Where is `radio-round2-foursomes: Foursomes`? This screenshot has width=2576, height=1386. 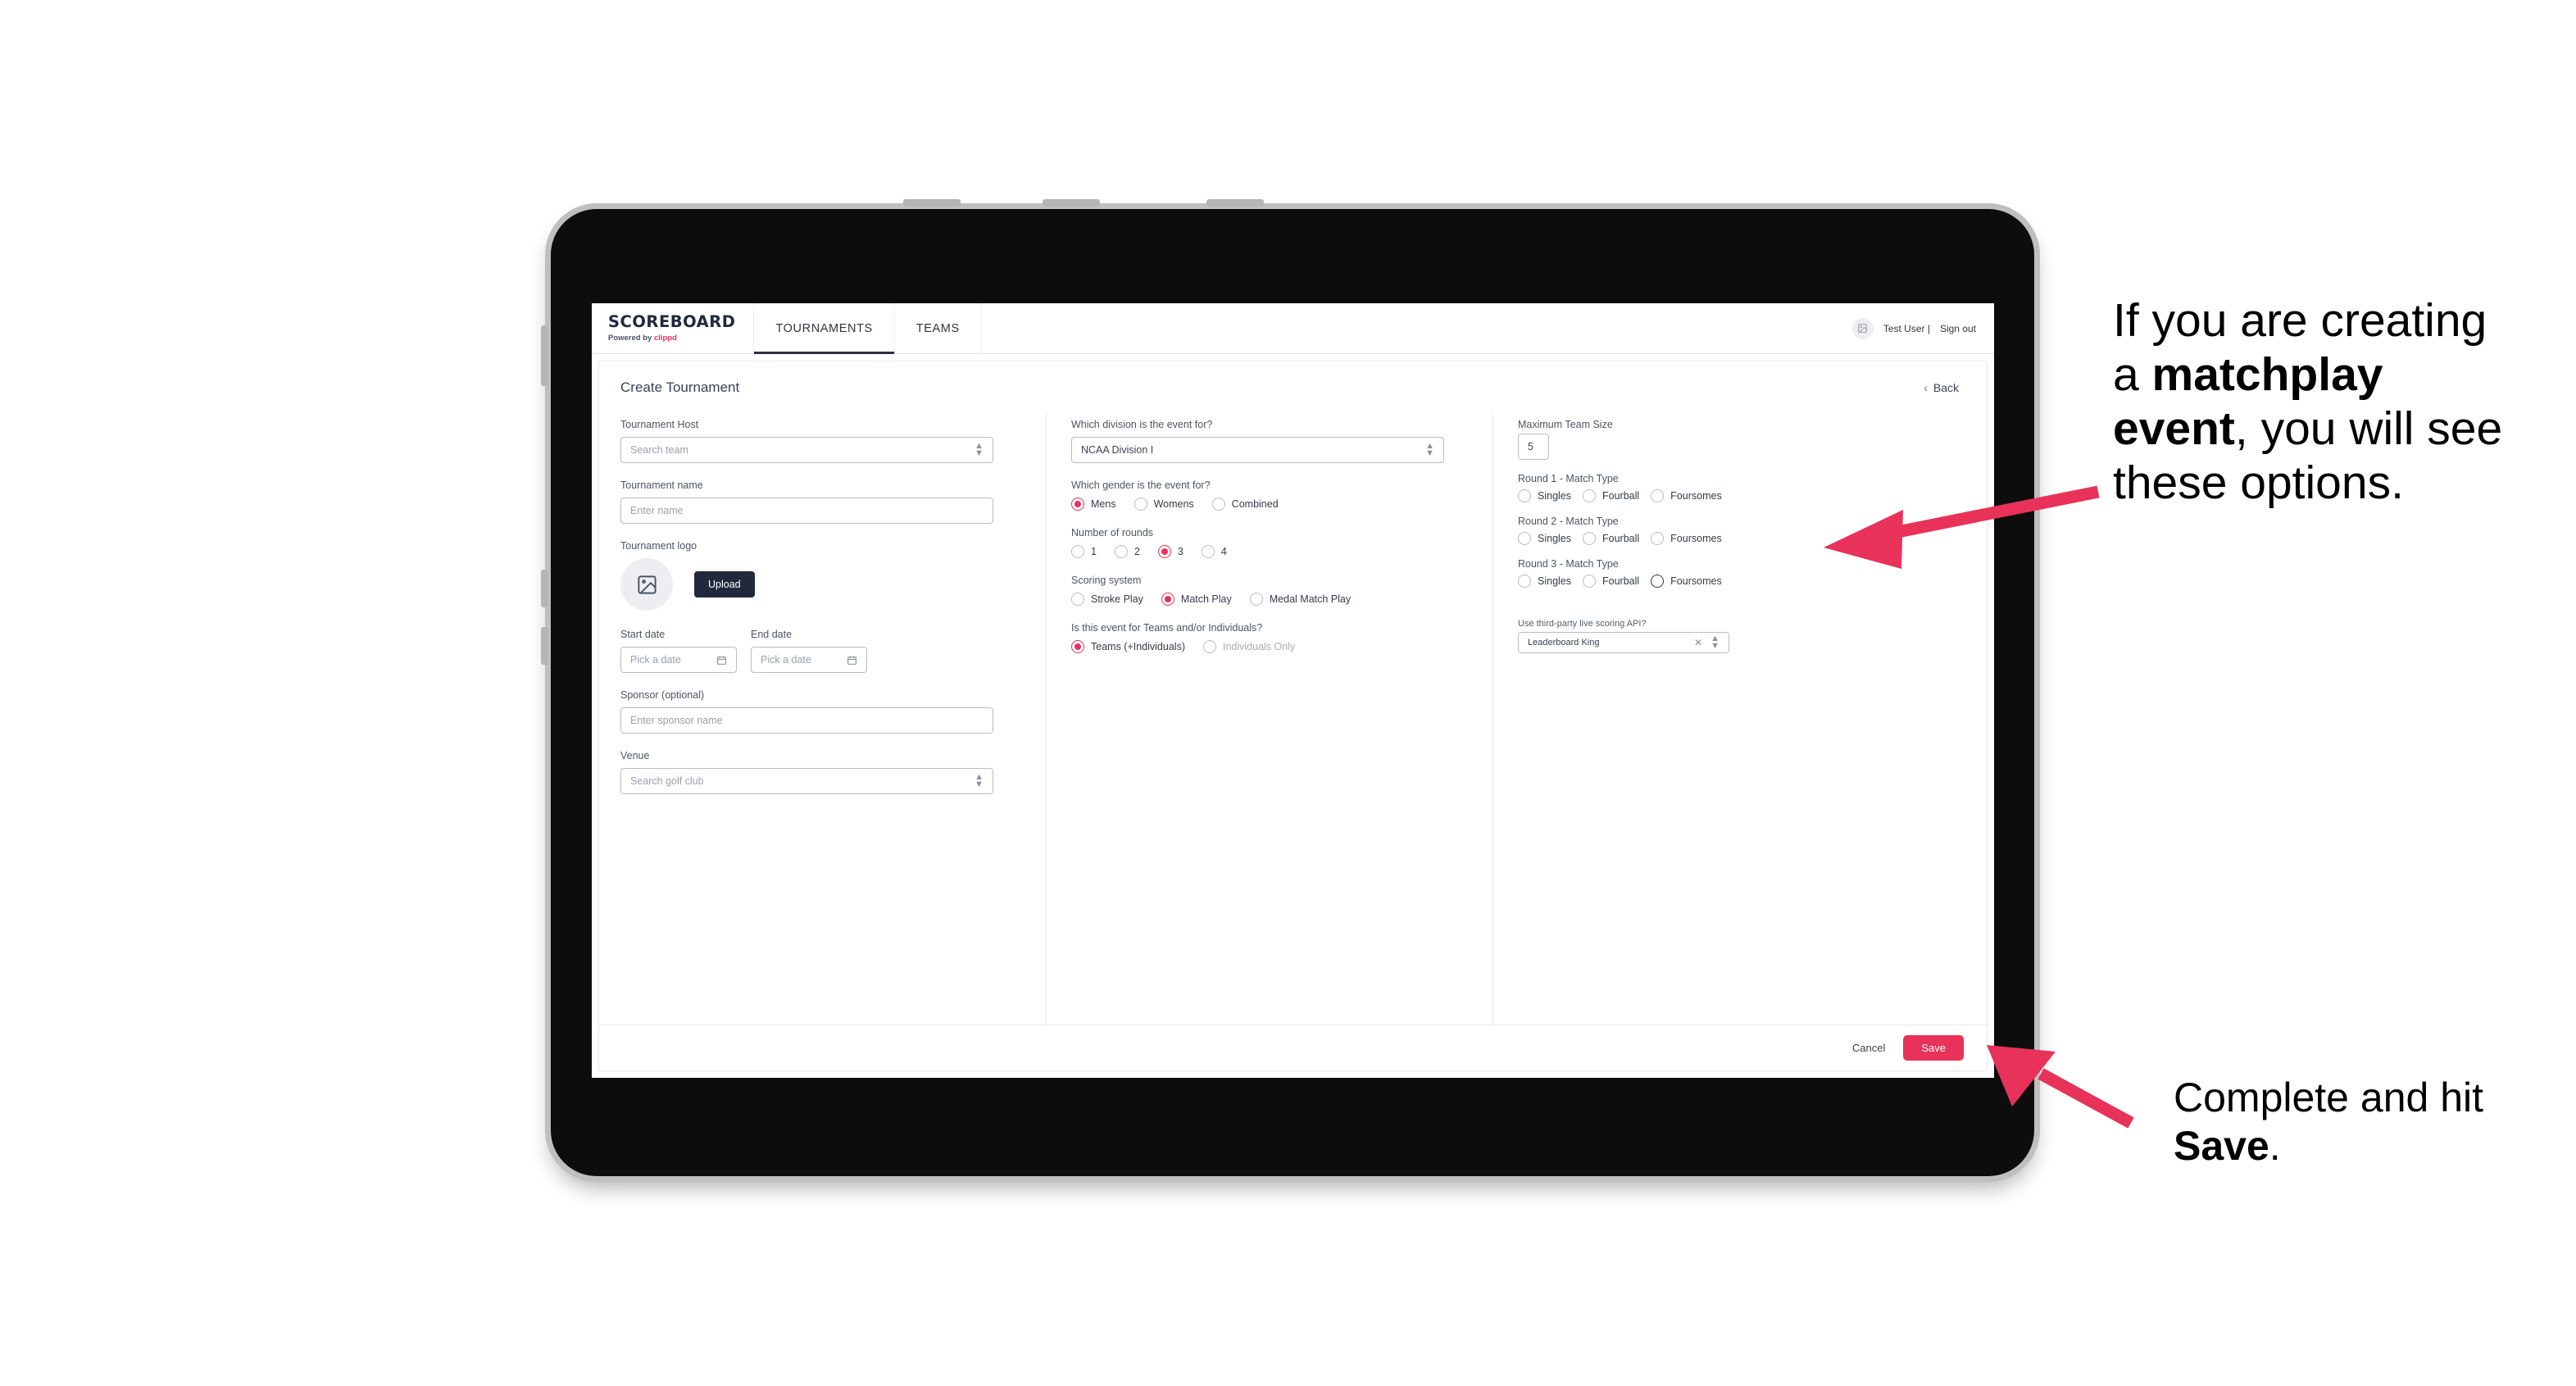 radio-round2-foursomes: Foursomes is located at coordinates (1686, 538).